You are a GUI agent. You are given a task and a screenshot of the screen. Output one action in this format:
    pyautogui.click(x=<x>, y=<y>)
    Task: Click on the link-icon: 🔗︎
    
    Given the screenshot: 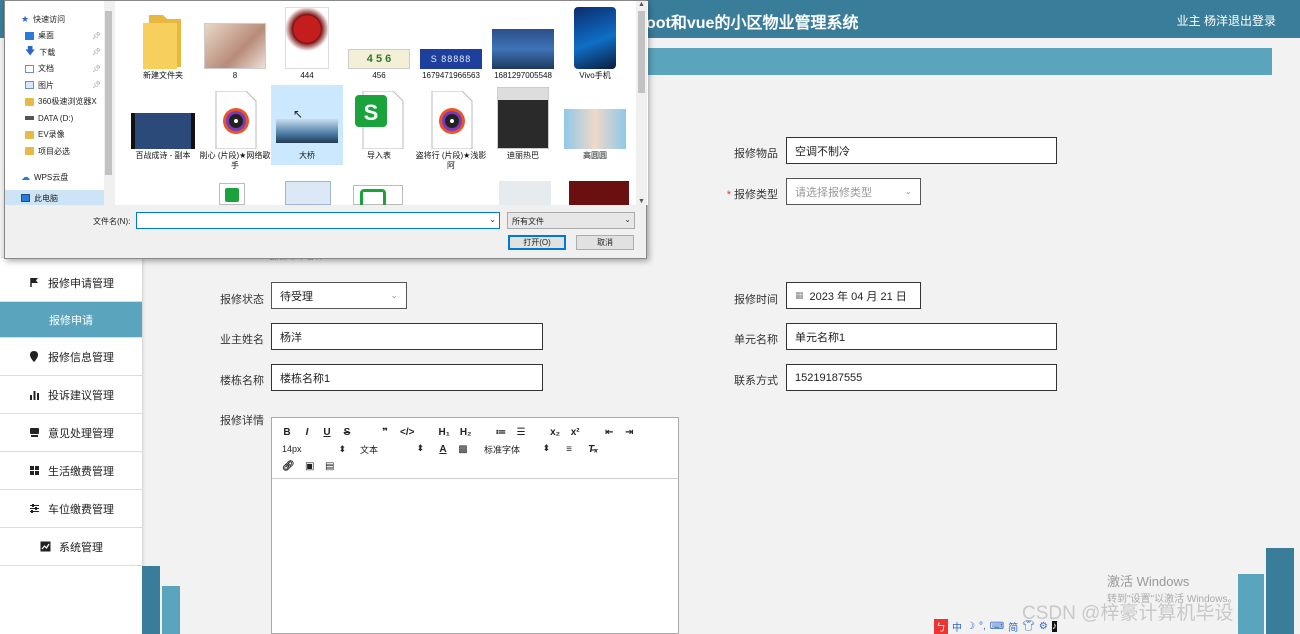 What is the action you would take?
    pyautogui.click(x=288, y=466)
    